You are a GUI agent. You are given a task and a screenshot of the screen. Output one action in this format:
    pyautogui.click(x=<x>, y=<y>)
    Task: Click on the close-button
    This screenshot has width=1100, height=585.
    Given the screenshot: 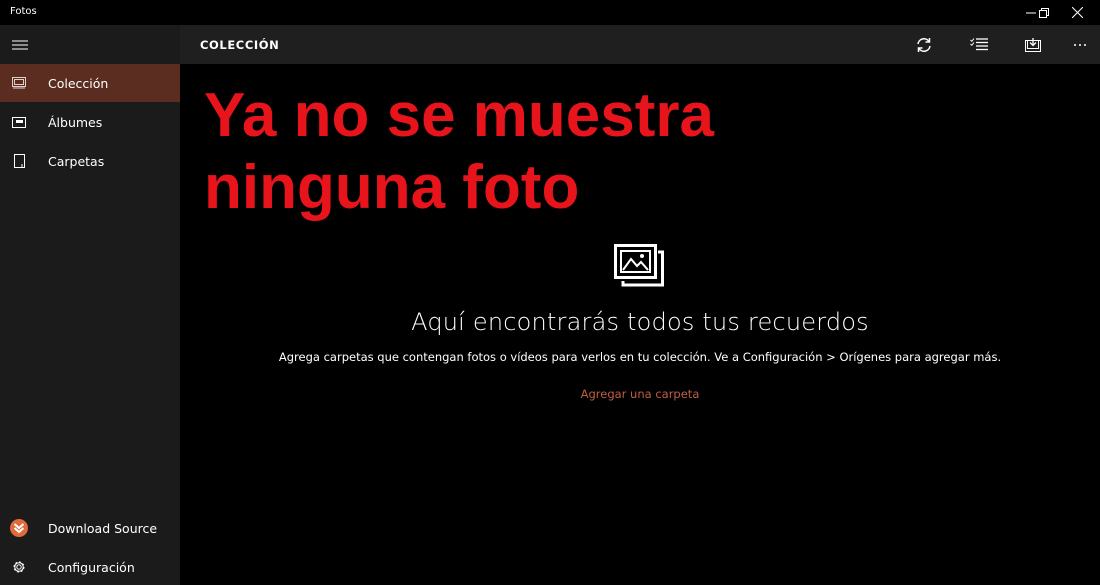 What is the action you would take?
    pyautogui.click(x=1077, y=12)
    